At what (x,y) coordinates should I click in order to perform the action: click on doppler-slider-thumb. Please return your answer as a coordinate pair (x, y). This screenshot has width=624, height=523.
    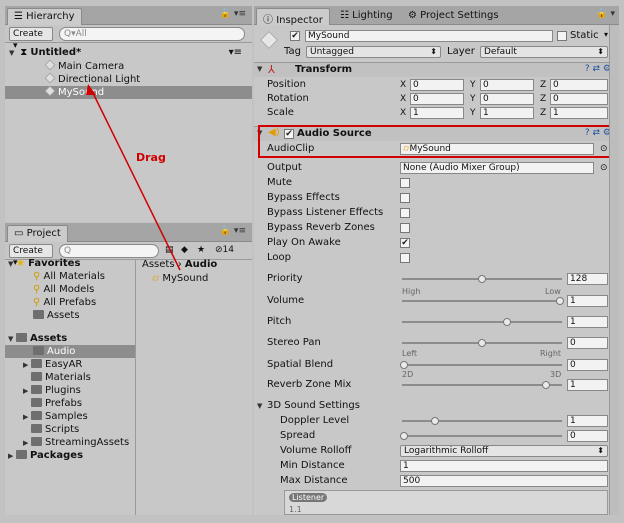
    Looking at the image, I should click on (435, 421).